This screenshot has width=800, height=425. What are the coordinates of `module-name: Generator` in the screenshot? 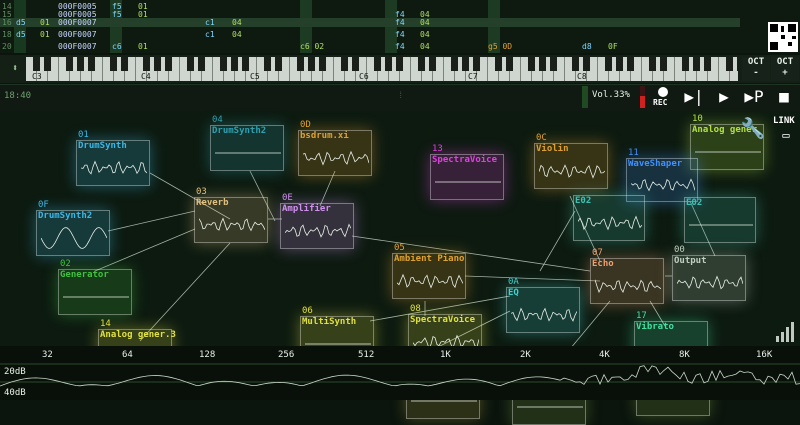 It's located at (84, 275).